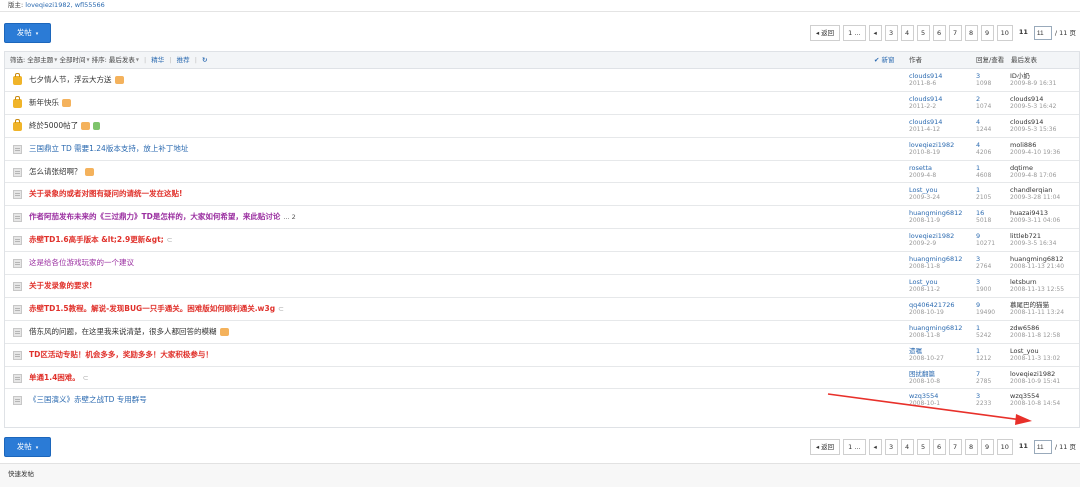 Image resolution: width=1080 pixels, height=487 pixels. Describe the element at coordinates (925, 80) in the screenshot. I see `thread-author: clouds914 2011-8-6` at that location.